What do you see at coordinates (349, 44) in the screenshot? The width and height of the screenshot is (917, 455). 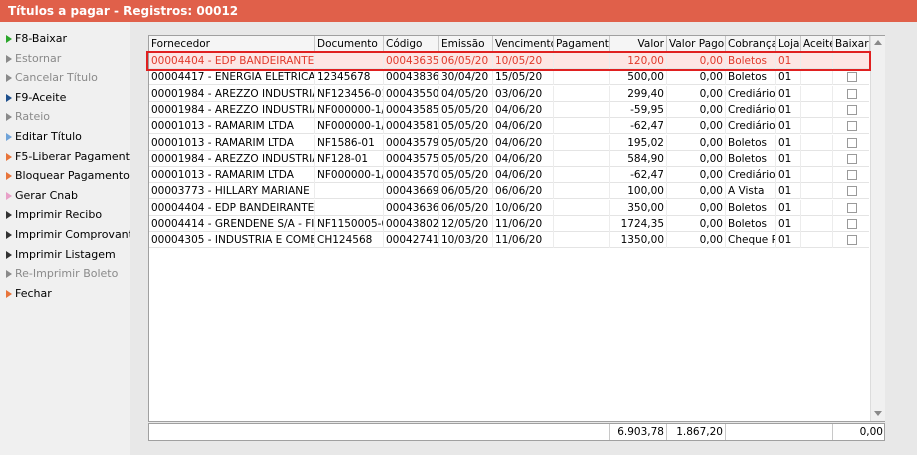 I see `column-header: Documento` at bounding box center [349, 44].